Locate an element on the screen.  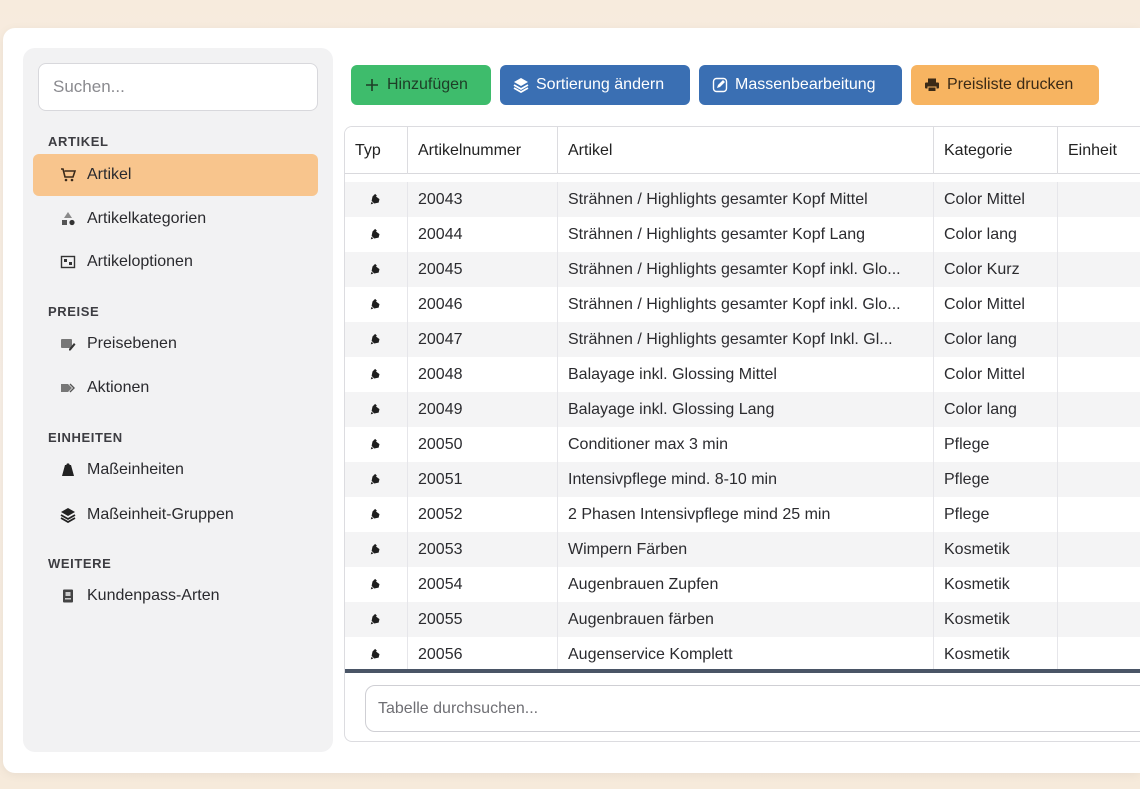
table-row-partial is located at coordinates (742, 178).